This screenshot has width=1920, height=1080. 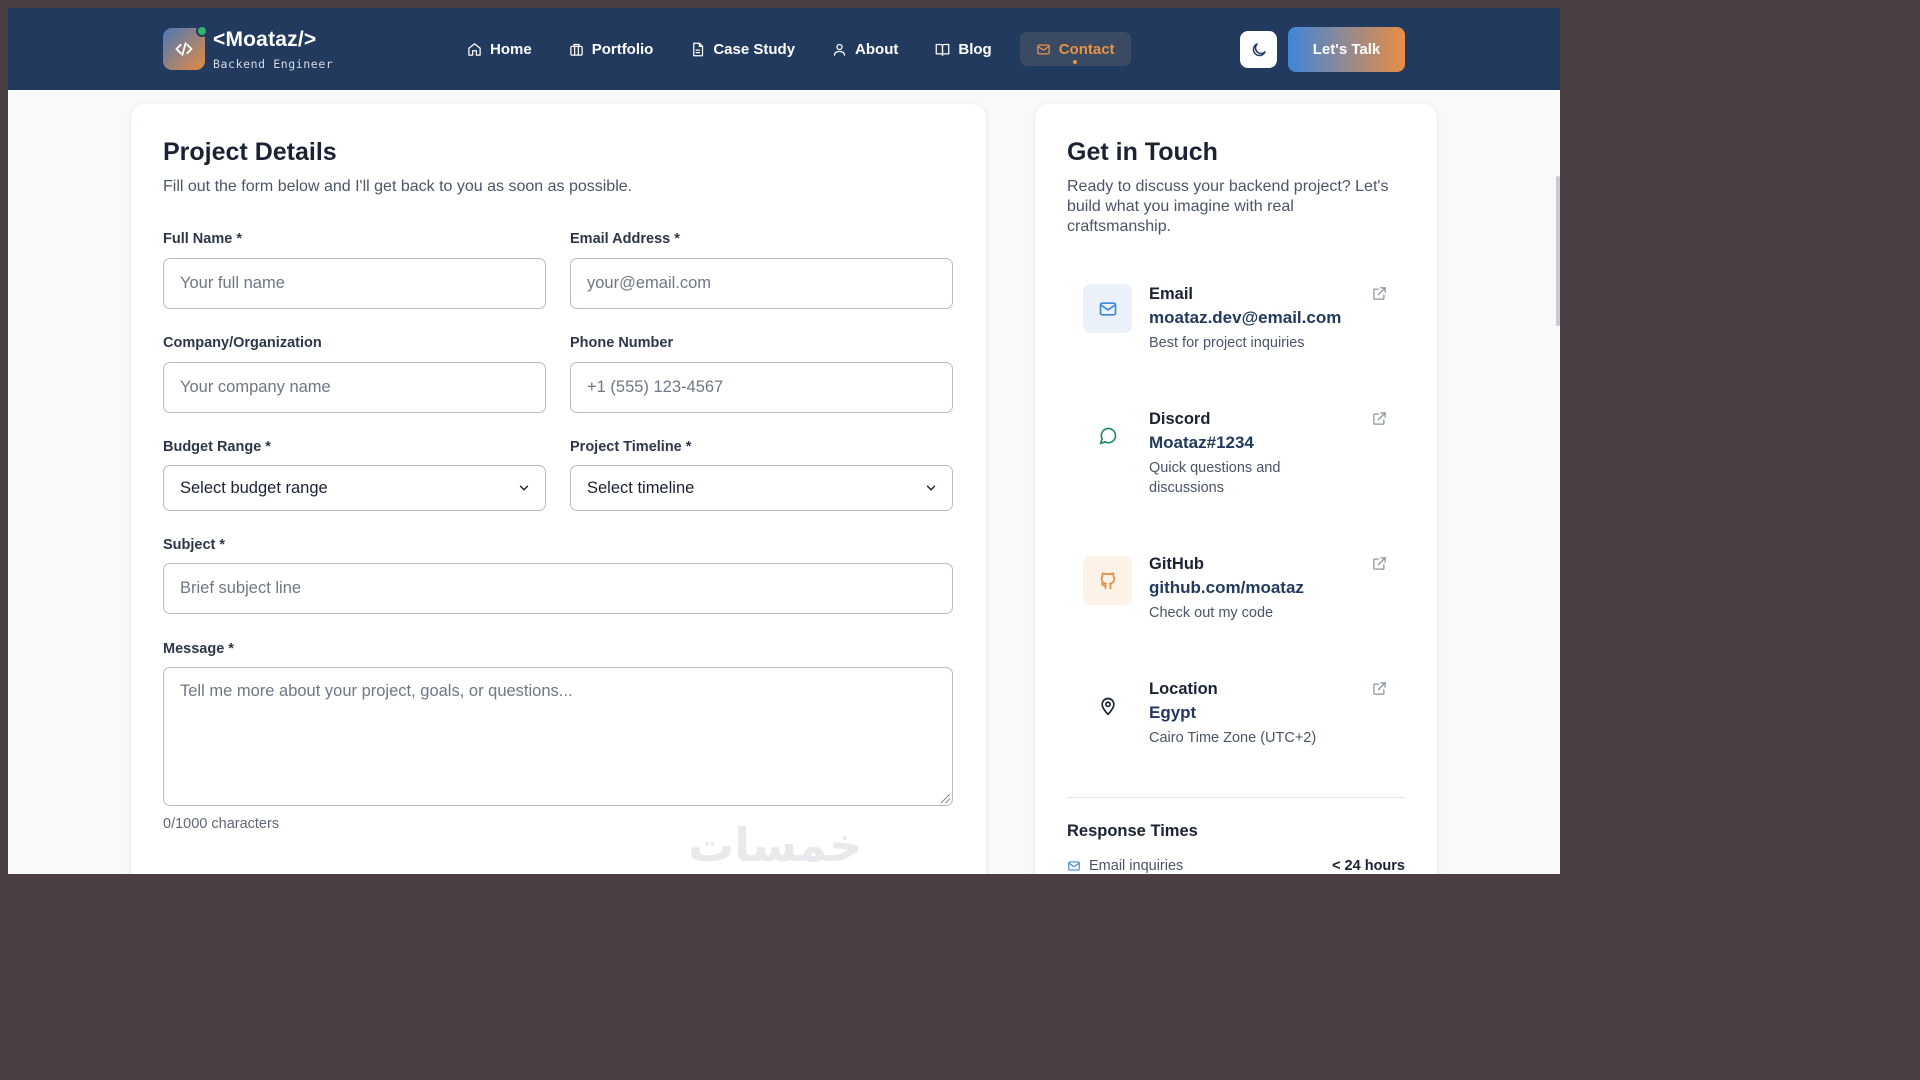 I want to click on email-input: your@email.com, so click(x=761, y=283).